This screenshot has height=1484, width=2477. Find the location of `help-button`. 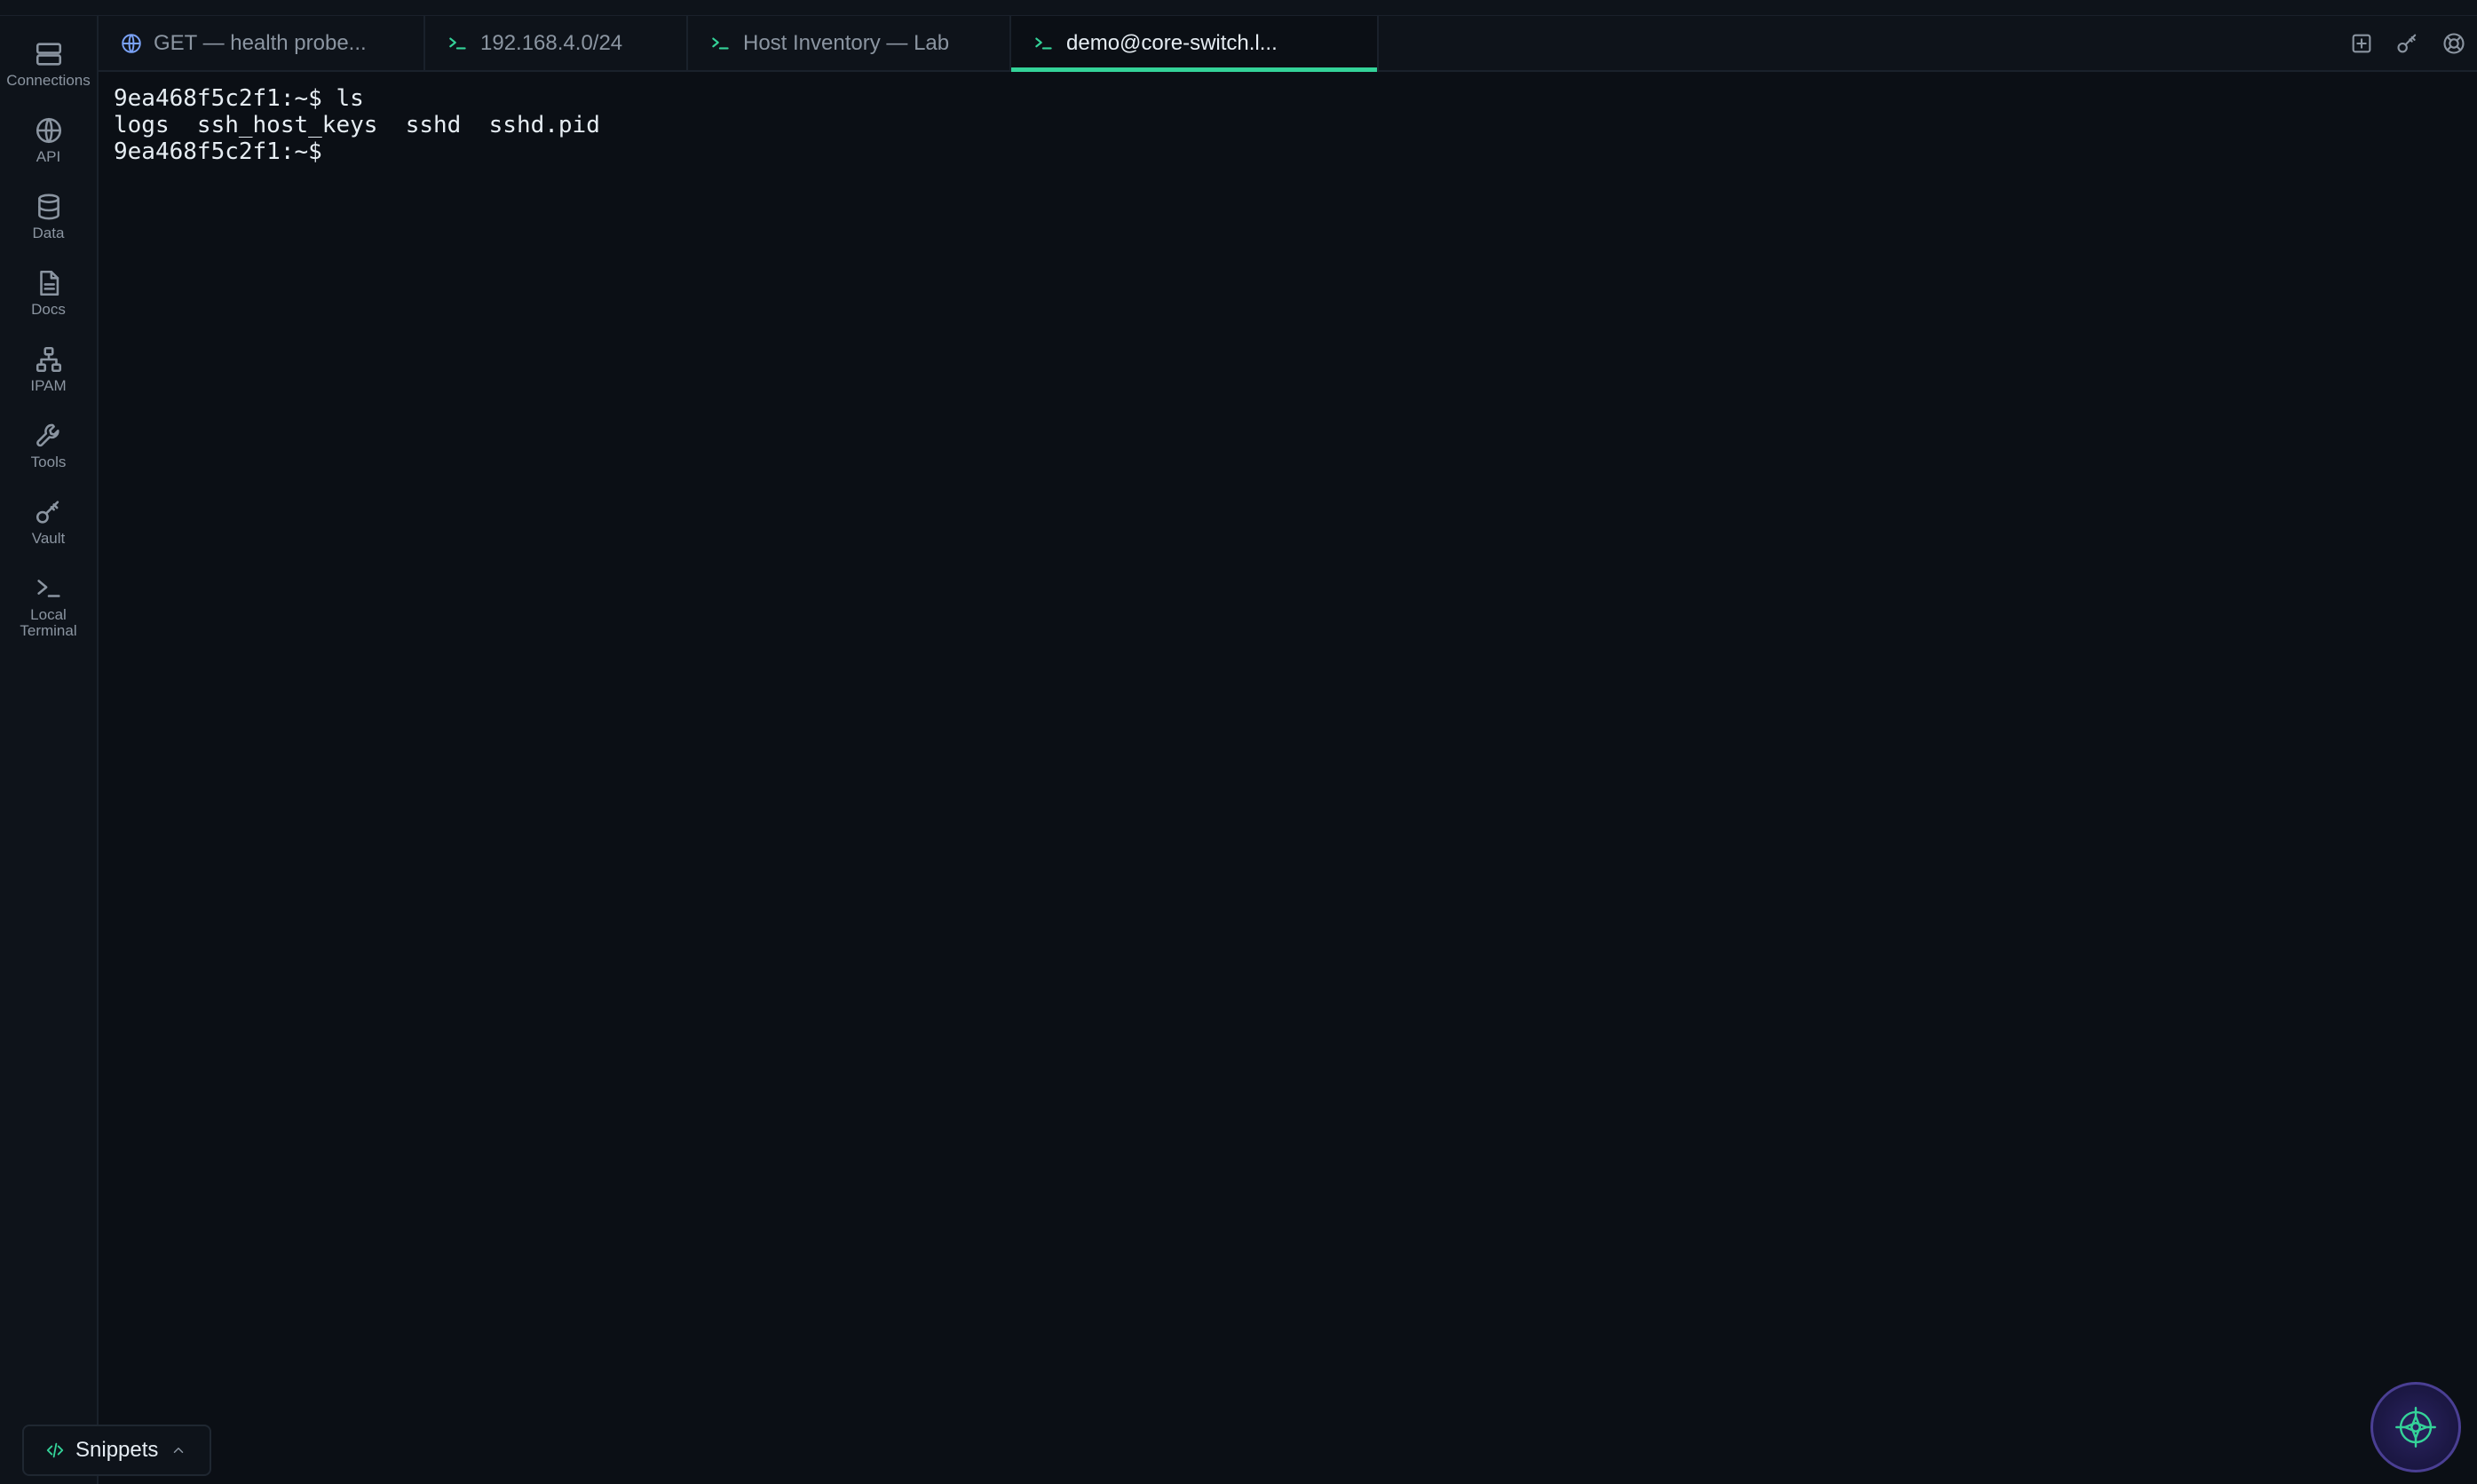

help-button is located at coordinates (2454, 44).